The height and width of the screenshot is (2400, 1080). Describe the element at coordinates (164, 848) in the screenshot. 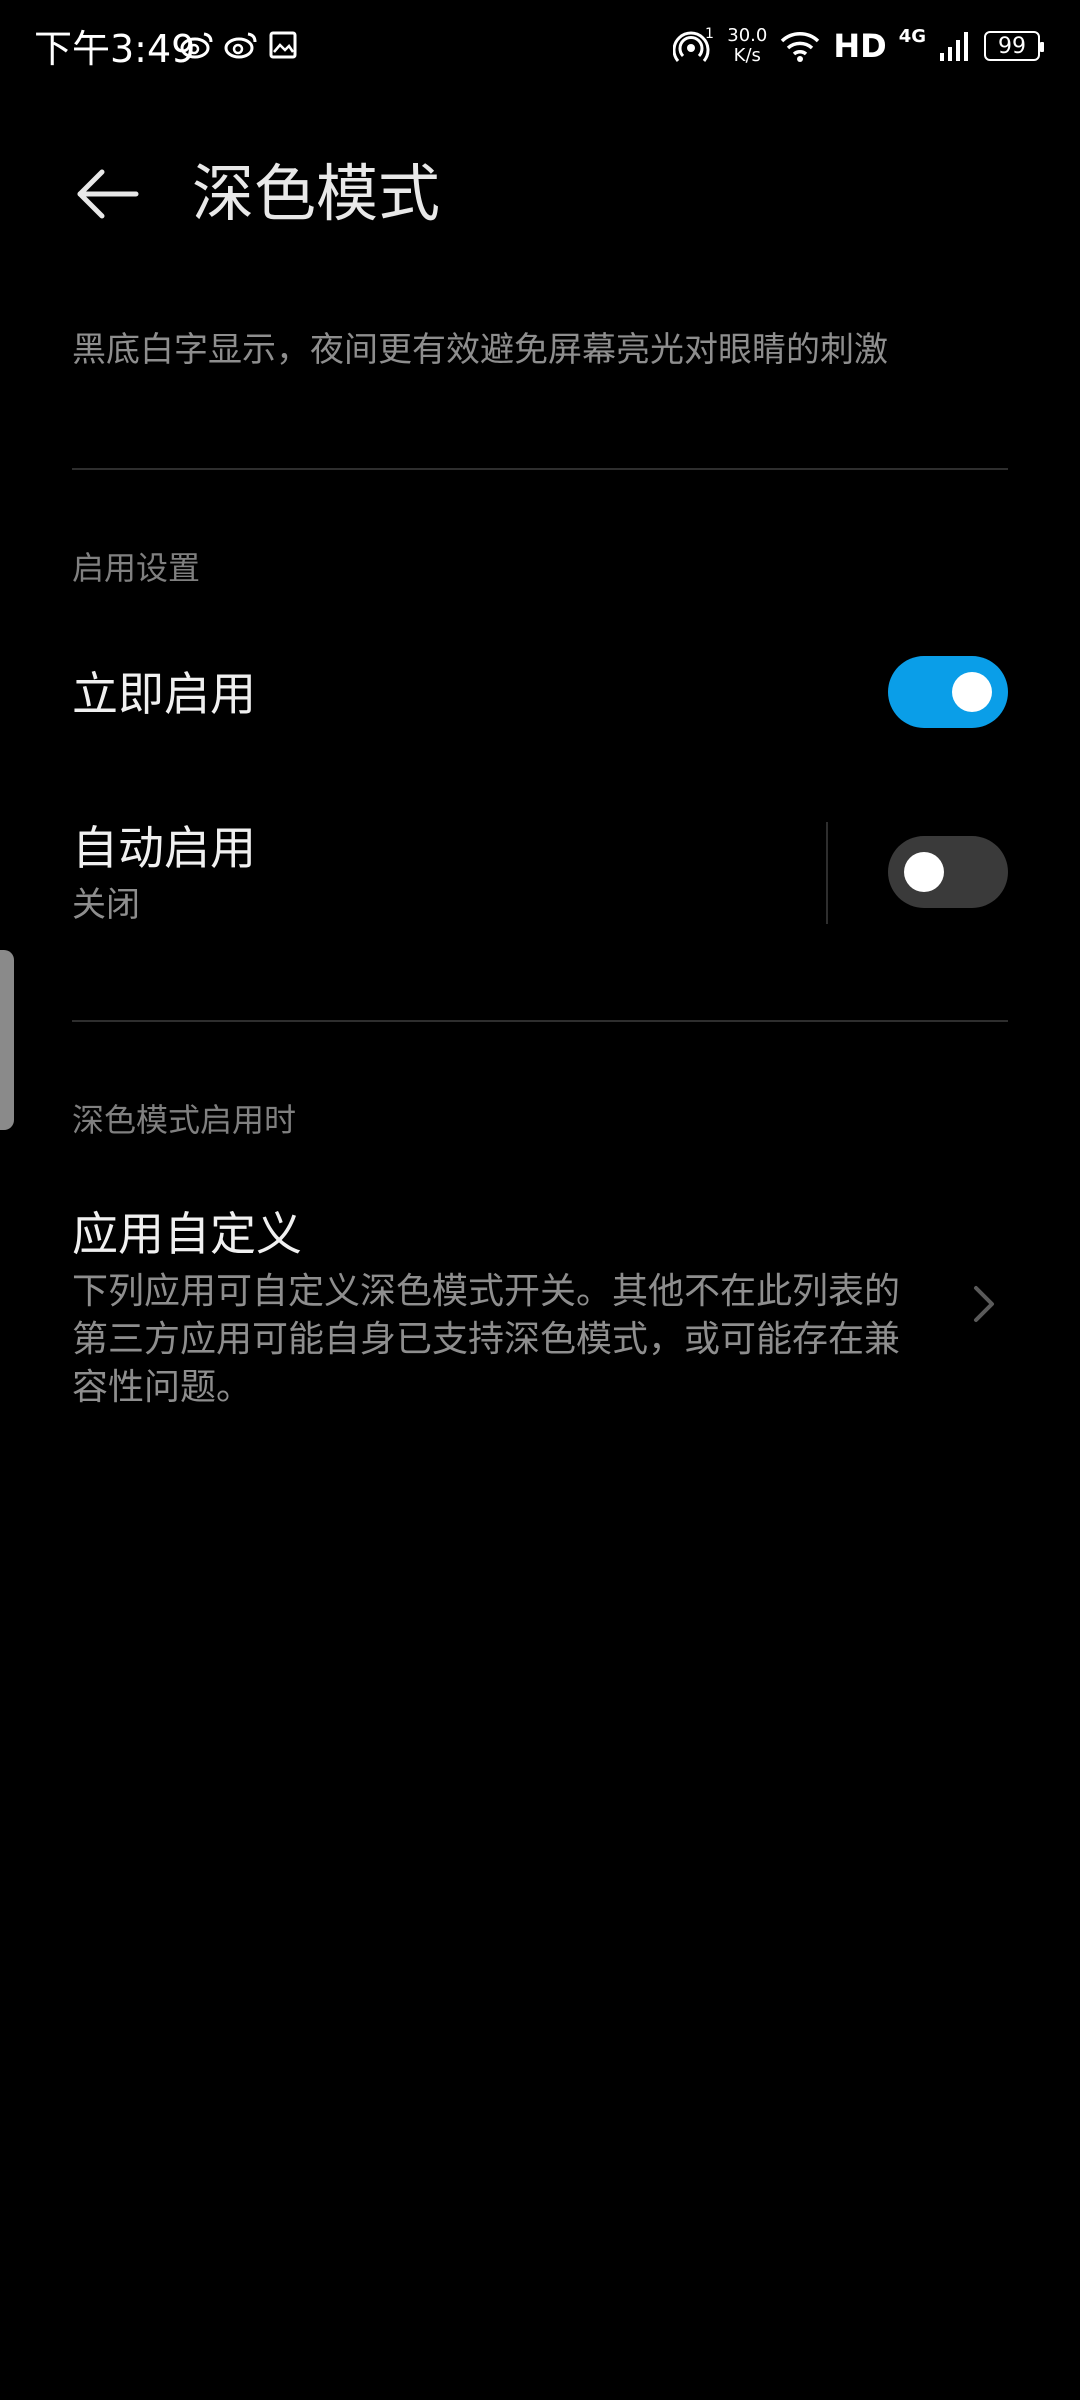

I see `auto-enable-label: 自动启用` at that location.